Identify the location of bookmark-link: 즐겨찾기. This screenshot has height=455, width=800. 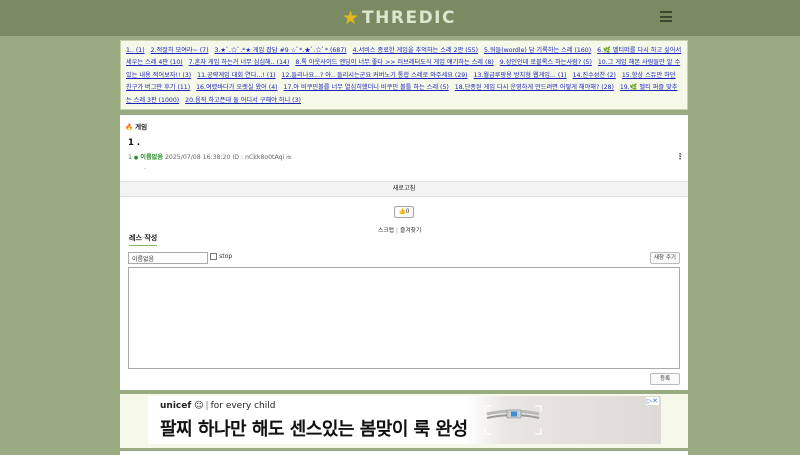
(410, 231).